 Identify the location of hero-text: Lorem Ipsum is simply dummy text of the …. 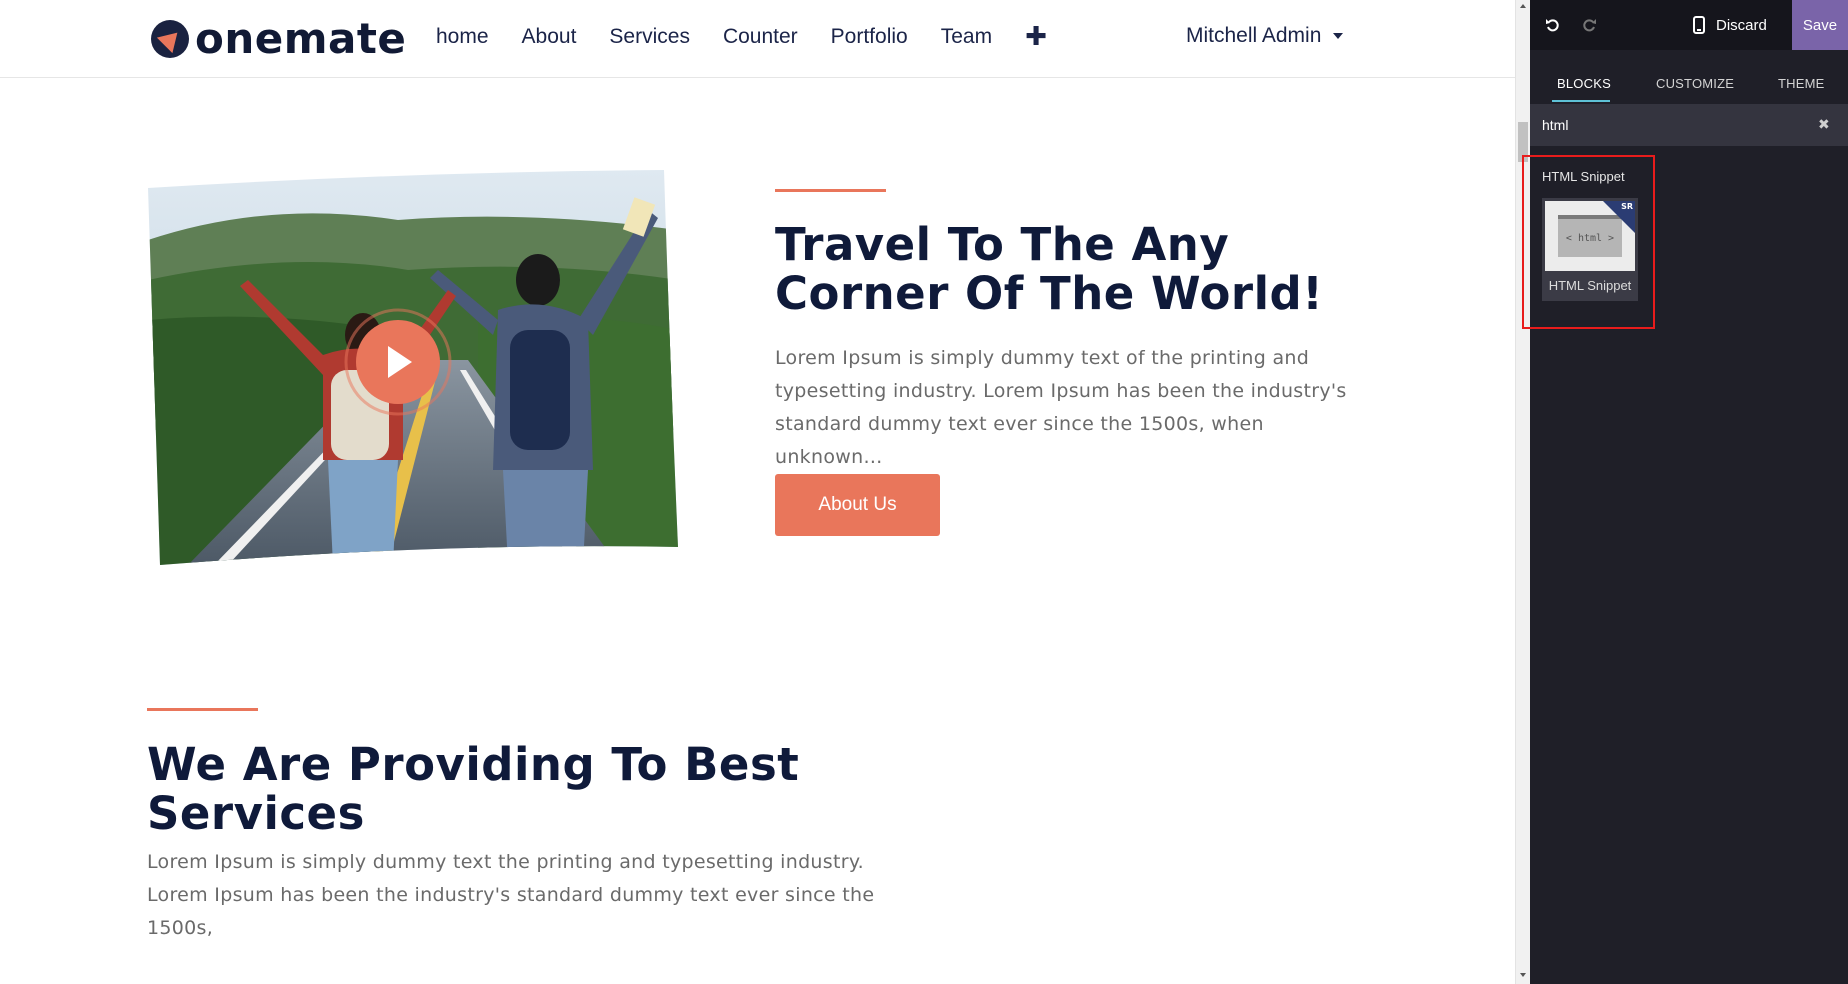
(1061, 407).